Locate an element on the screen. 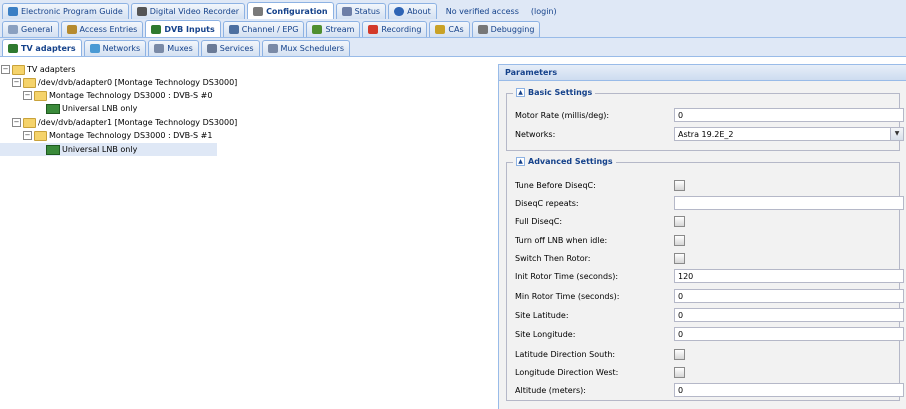 The image size is (906, 409). tune-before-diseqc-row: Tune Before DiseqC: is located at coordinates (600, 185).